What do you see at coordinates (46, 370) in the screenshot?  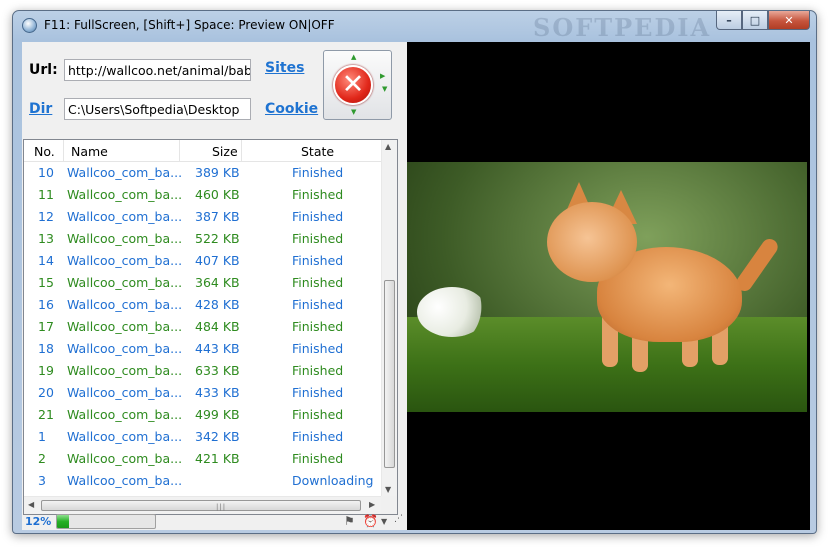 I see `row-no: 19` at bounding box center [46, 370].